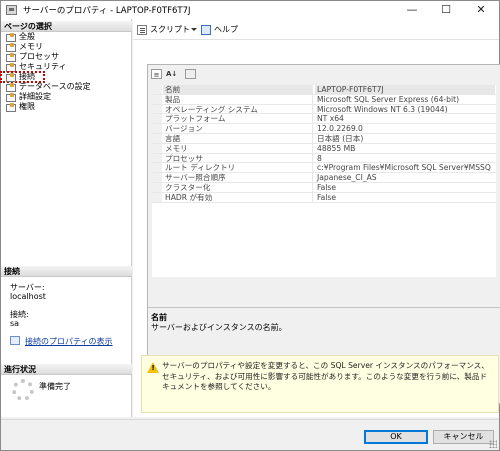 The height and width of the screenshot is (451, 500). Describe the element at coordinates (388, 99) in the screenshot. I see `property-value: Microsoft SQL Server Express (64-bit)` at that location.